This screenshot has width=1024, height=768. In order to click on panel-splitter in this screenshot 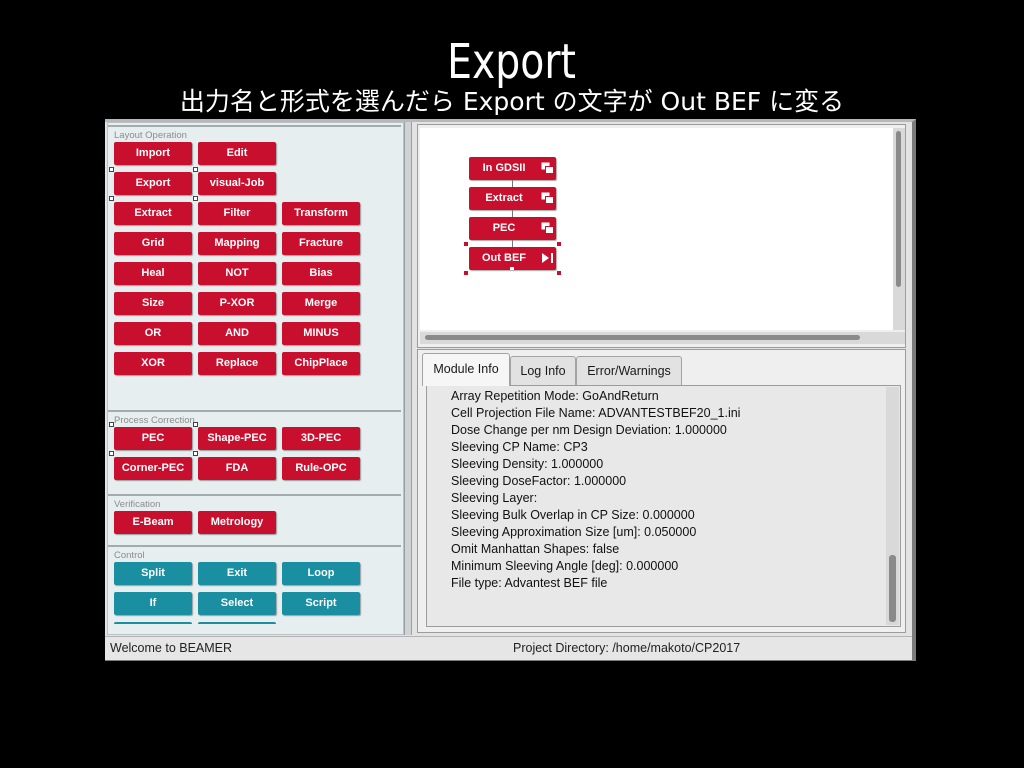, I will do `click(408, 378)`.